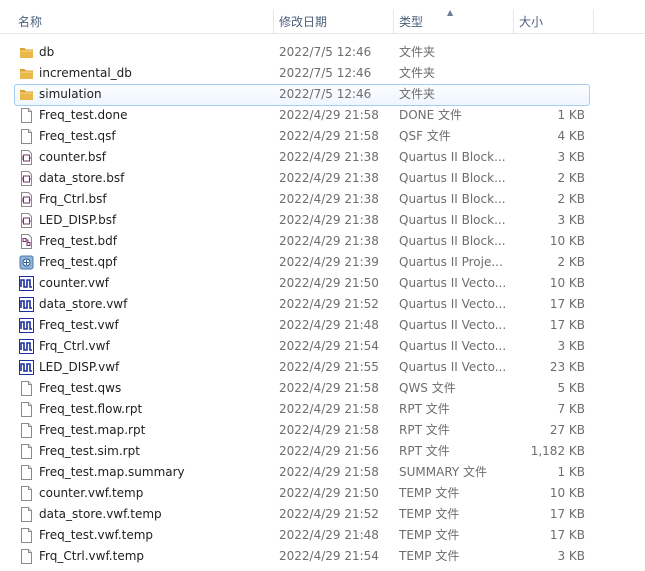  I want to click on file-date: 2022/4/29 21:39, so click(329, 262).